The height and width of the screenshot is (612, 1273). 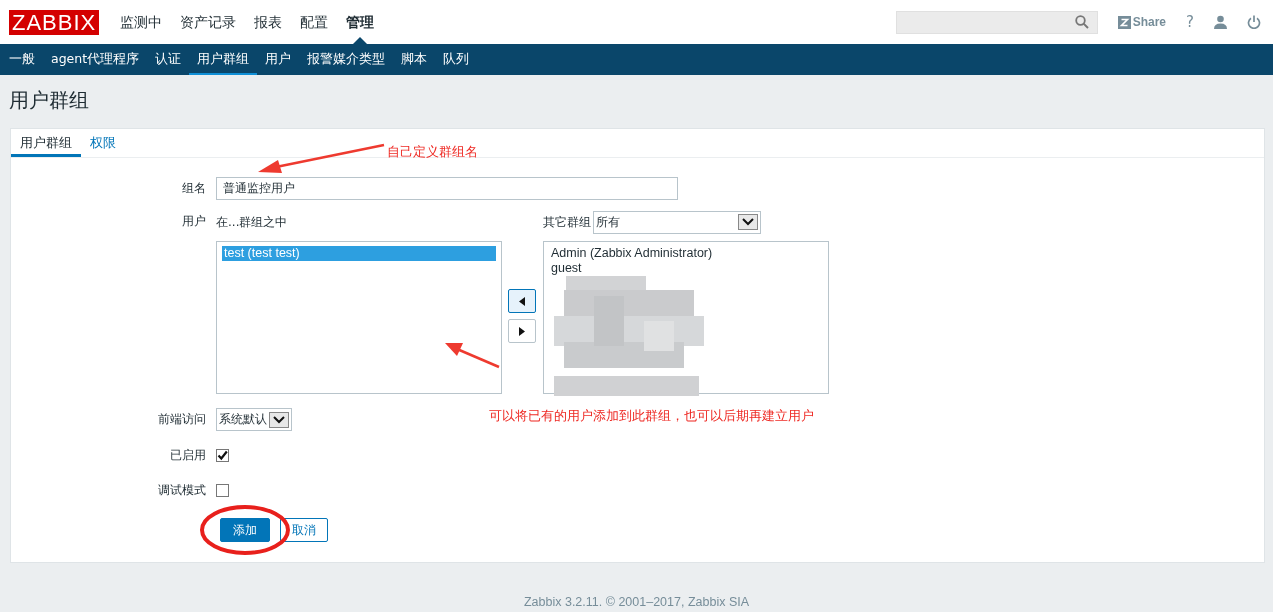 I want to click on field-label: 用户, so click(x=194, y=221).